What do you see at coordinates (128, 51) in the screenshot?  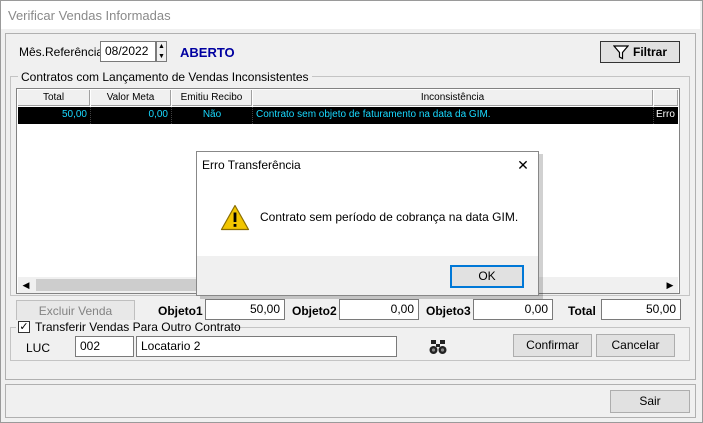 I see `mes-referencia-input: 08/2022` at bounding box center [128, 51].